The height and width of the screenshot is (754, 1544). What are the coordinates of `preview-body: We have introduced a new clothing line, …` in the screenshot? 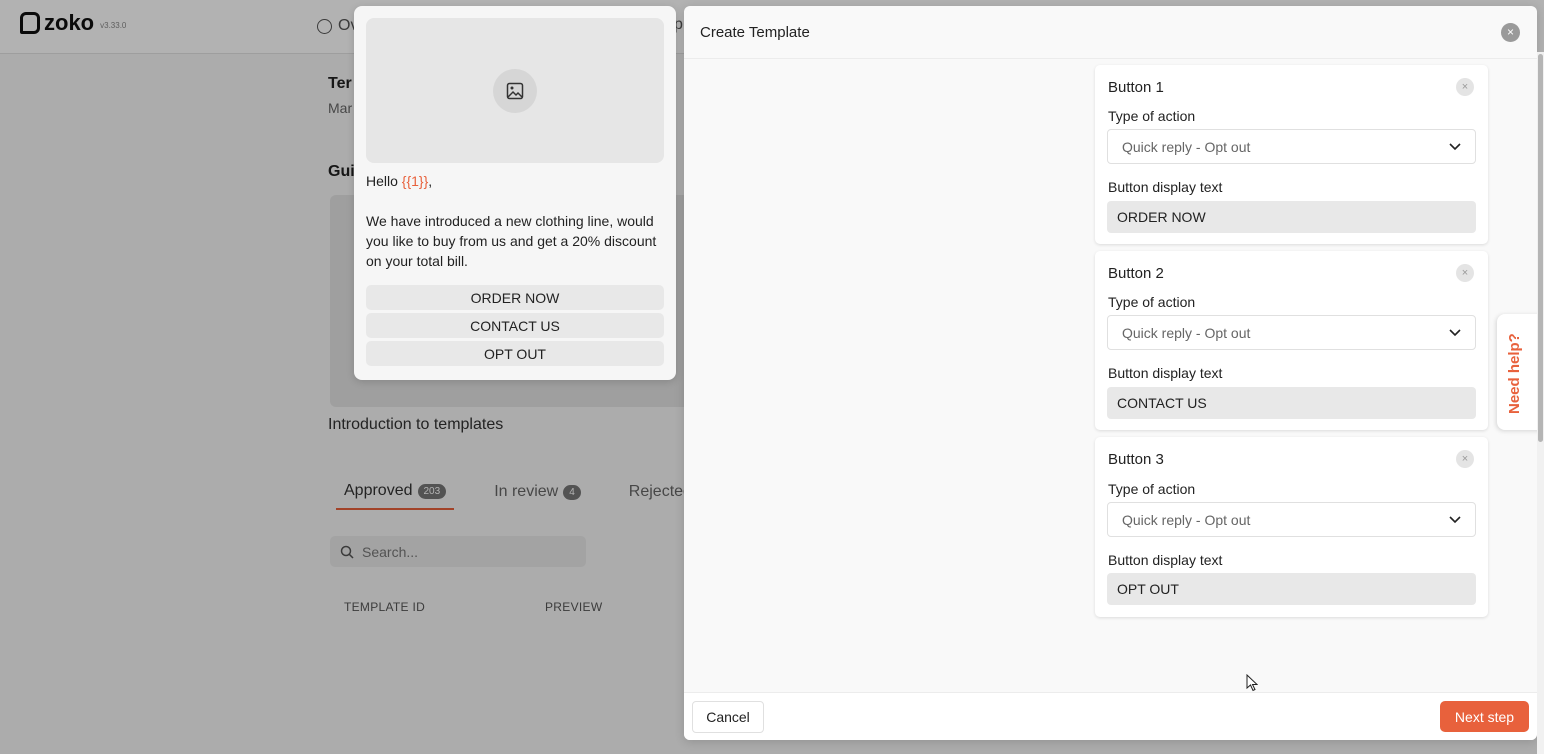 It's located at (511, 241).